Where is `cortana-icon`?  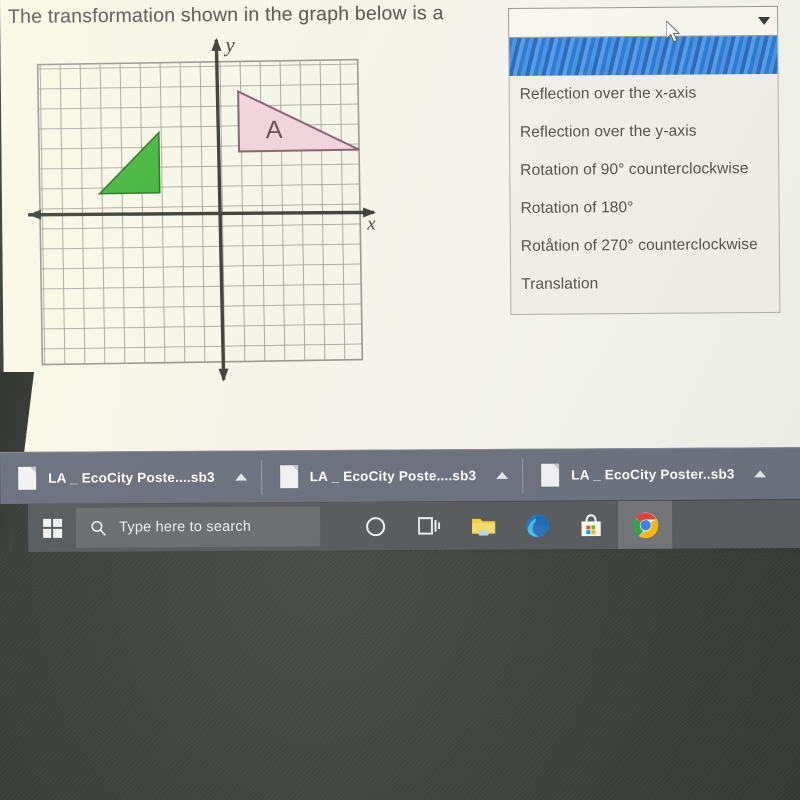
cortana-icon is located at coordinates (375, 526).